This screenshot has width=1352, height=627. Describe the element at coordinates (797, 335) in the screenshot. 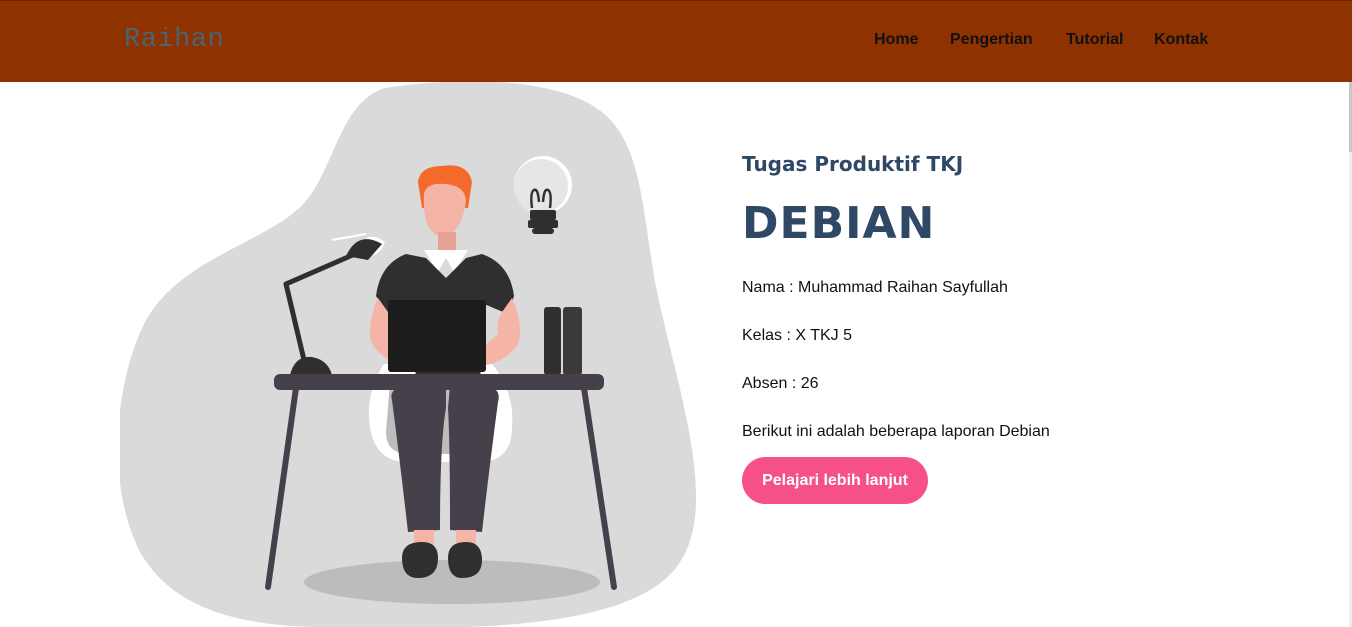

I see `student-class: Kelas : X TKJ 5` at that location.